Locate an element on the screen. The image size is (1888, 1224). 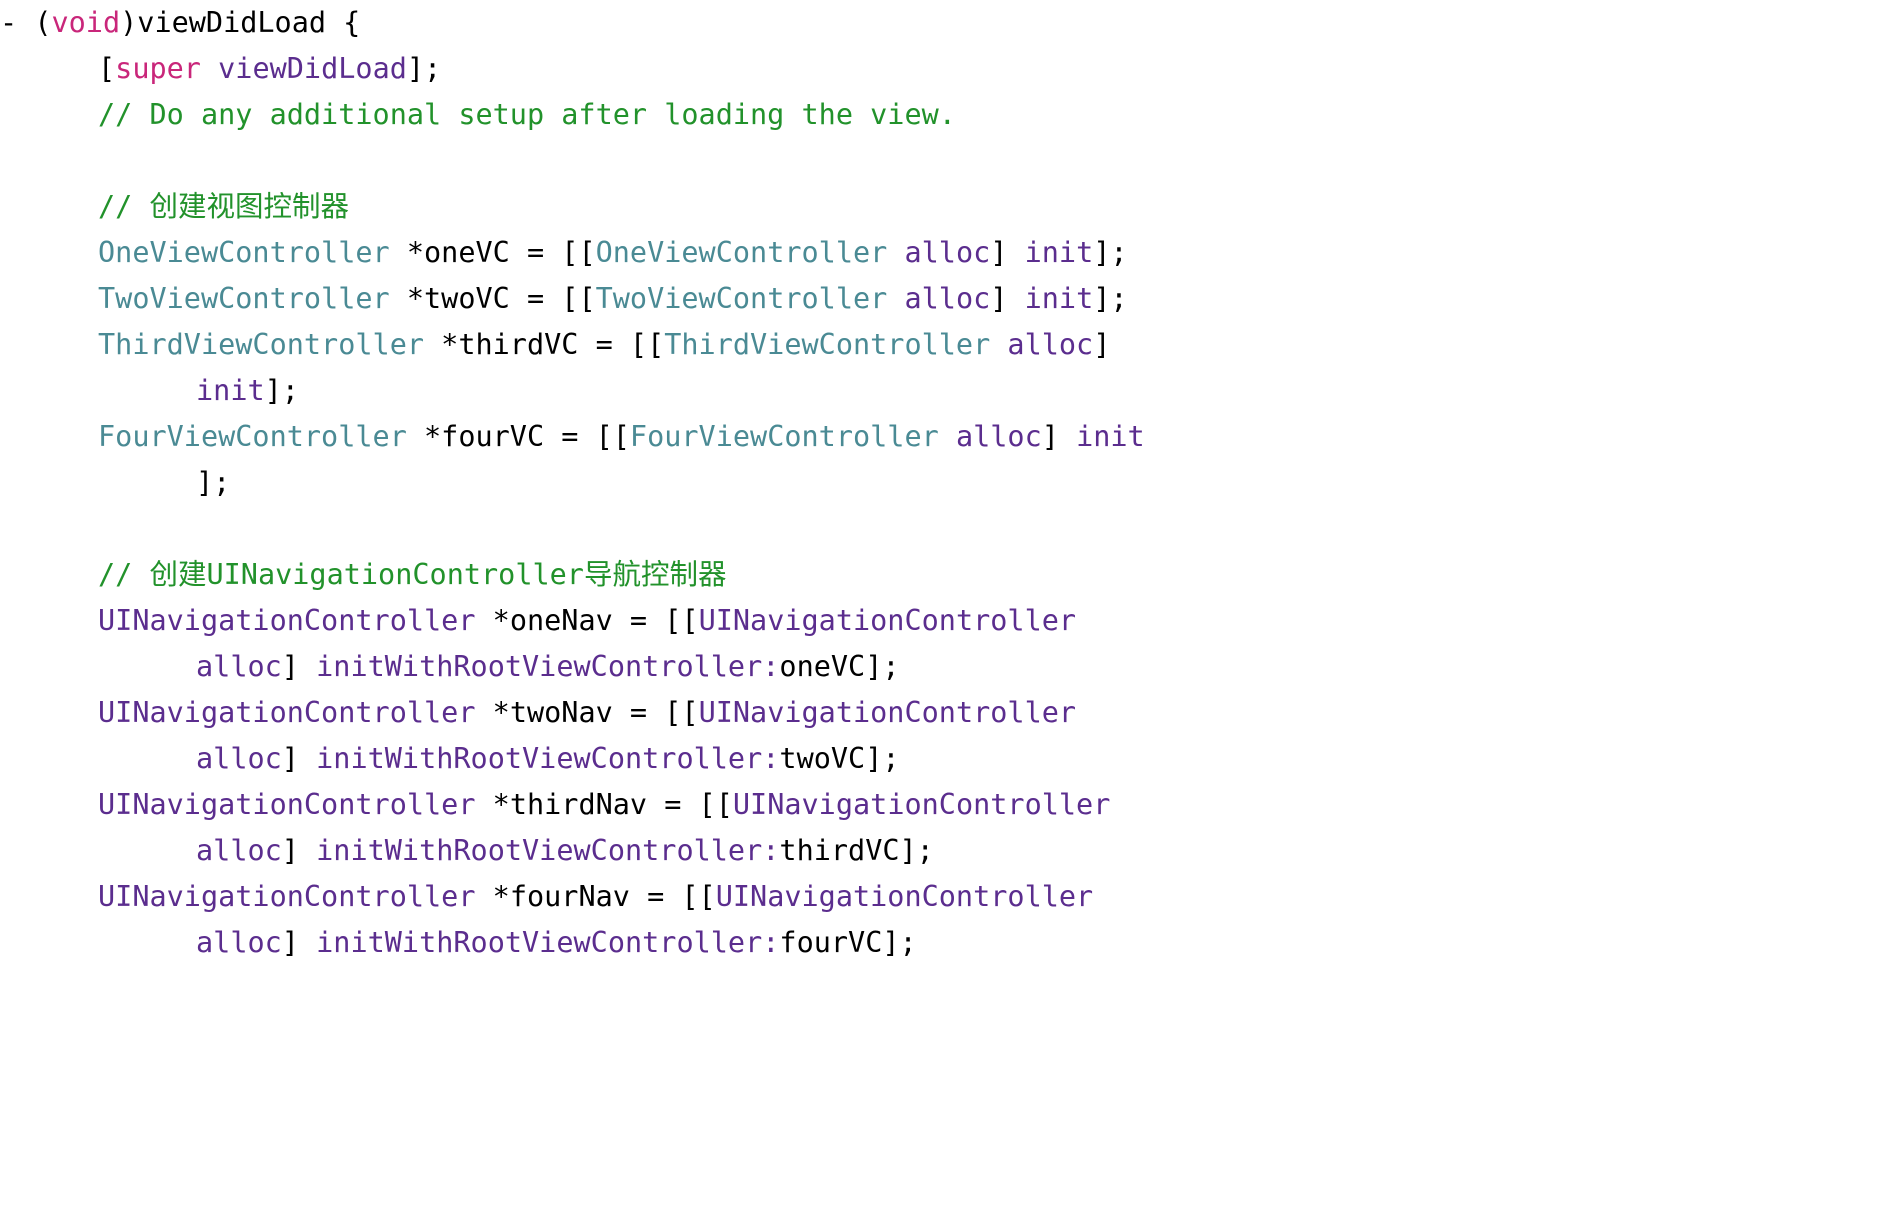
code-token-plain: *oneNav = [[ is located at coordinates (587, 620).